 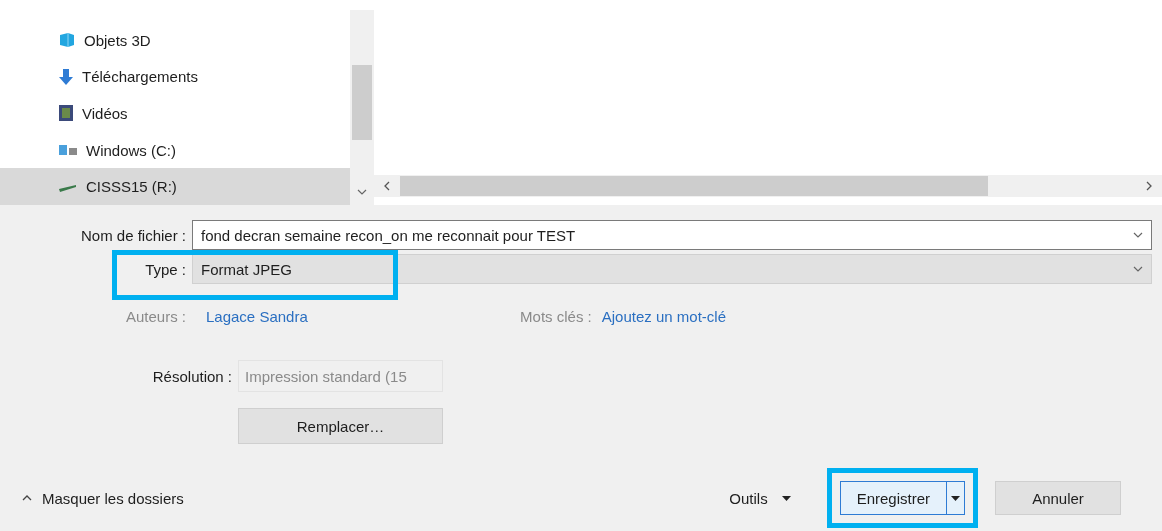 What do you see at coordinates (768, 186) in the screenshot?
I see `horizontal-scrollbar` at bounding box center [768, 186].